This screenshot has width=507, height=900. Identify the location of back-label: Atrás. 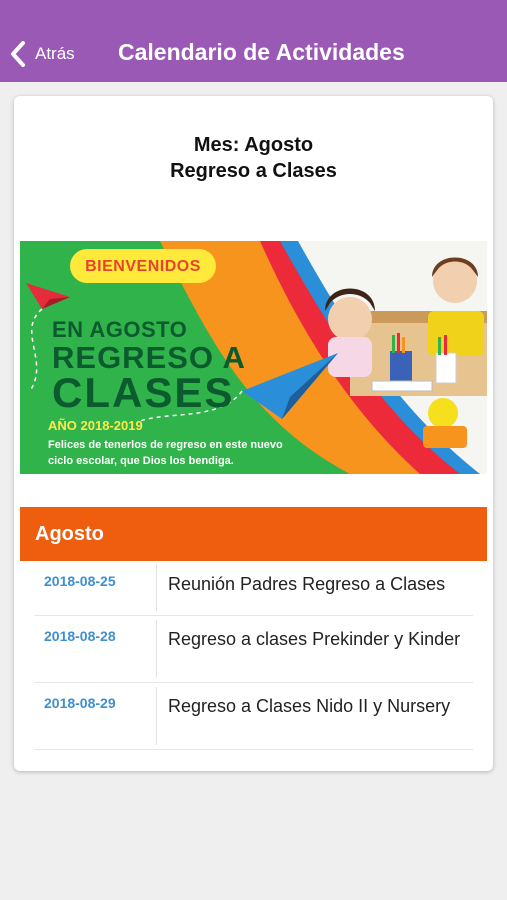
(55, 53).